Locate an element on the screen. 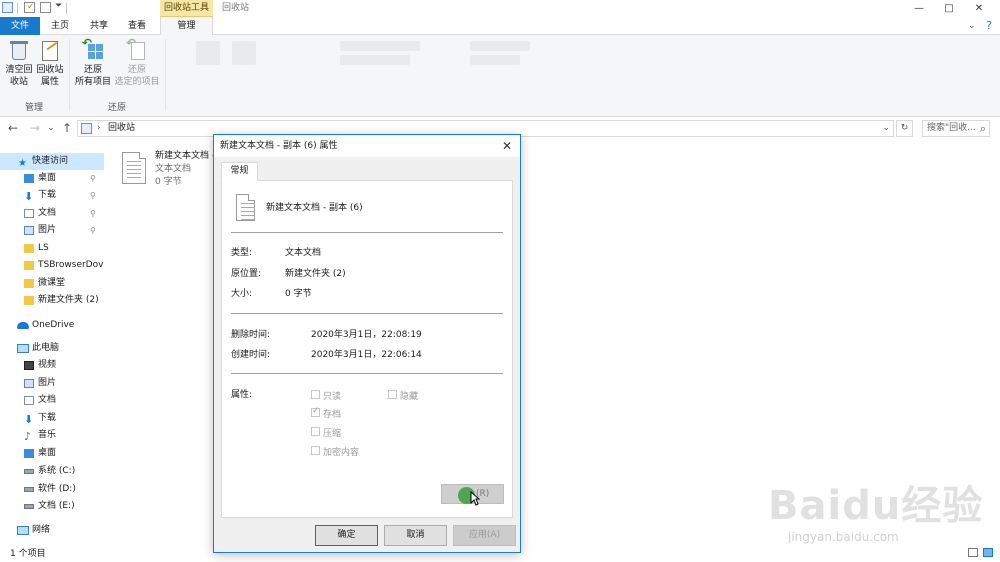 This screenshot has width=1000, height=562. tab-manage: 管理 is located at coordinates (186, 26).